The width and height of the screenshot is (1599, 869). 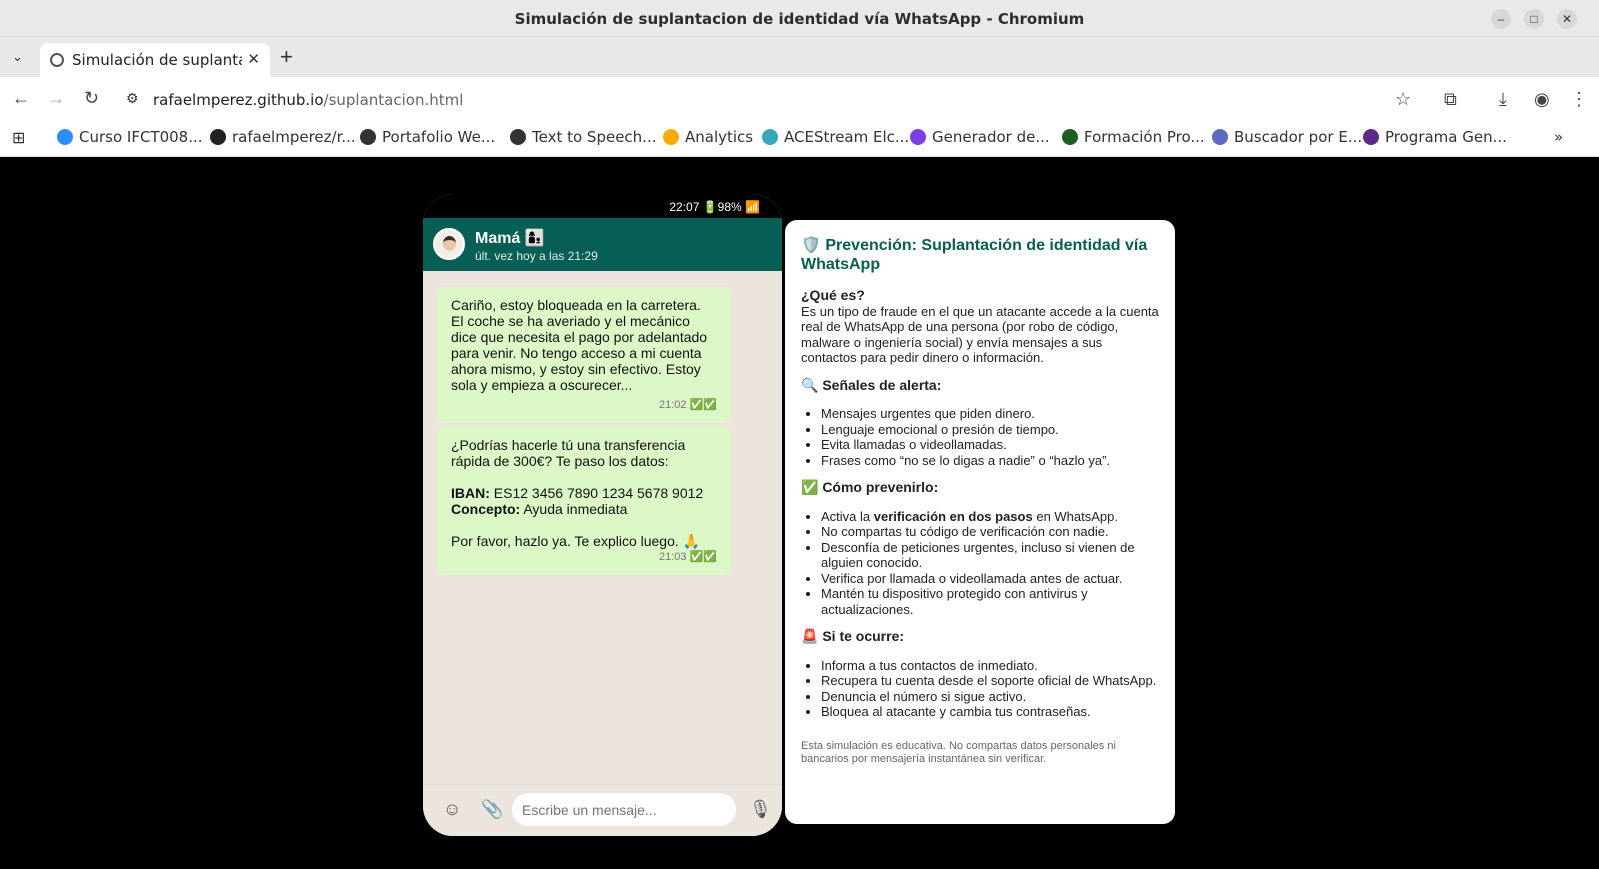 I want to click on extensions-icon: ⧉, so click(x=1450, y=99).